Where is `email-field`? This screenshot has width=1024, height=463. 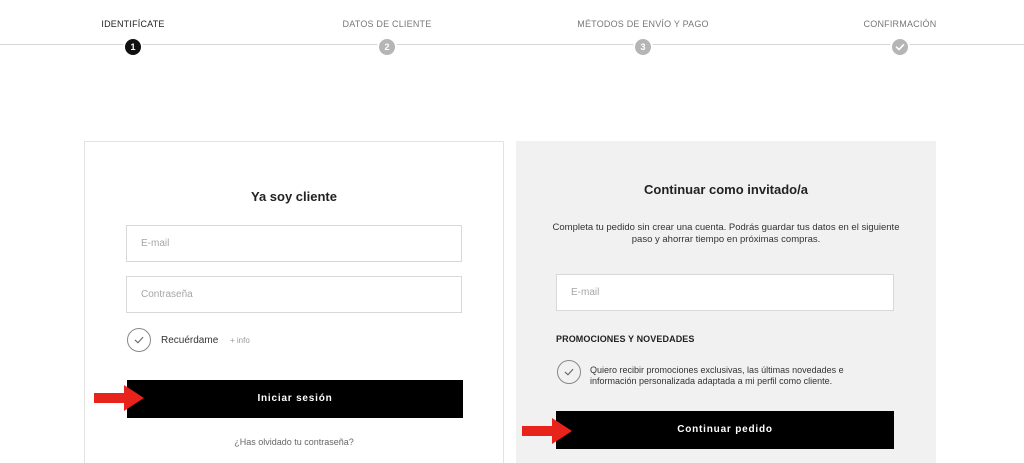
email-field is located at coordinates (294, 243).